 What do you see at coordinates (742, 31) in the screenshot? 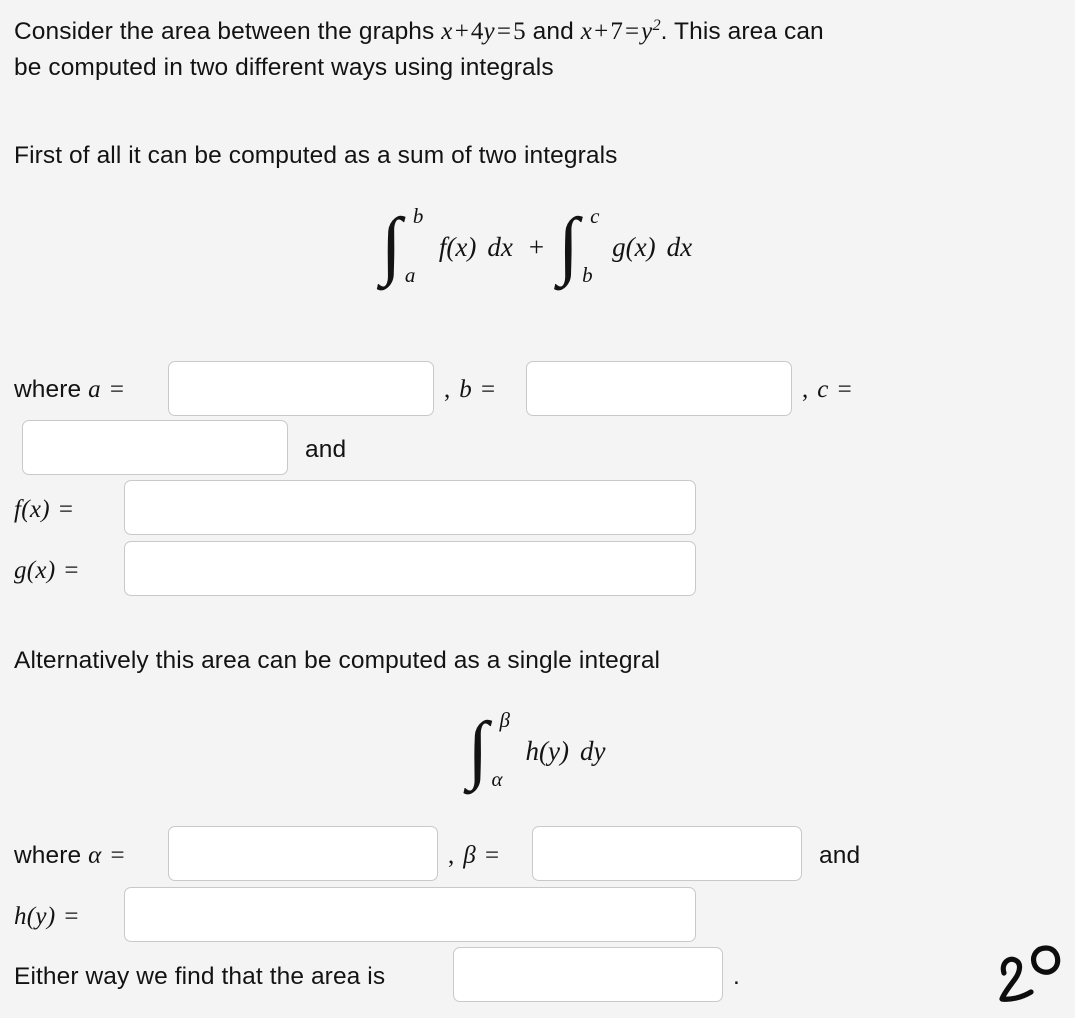
I see `statement-text-tail: . This area can` at bounding box center [742, 31].